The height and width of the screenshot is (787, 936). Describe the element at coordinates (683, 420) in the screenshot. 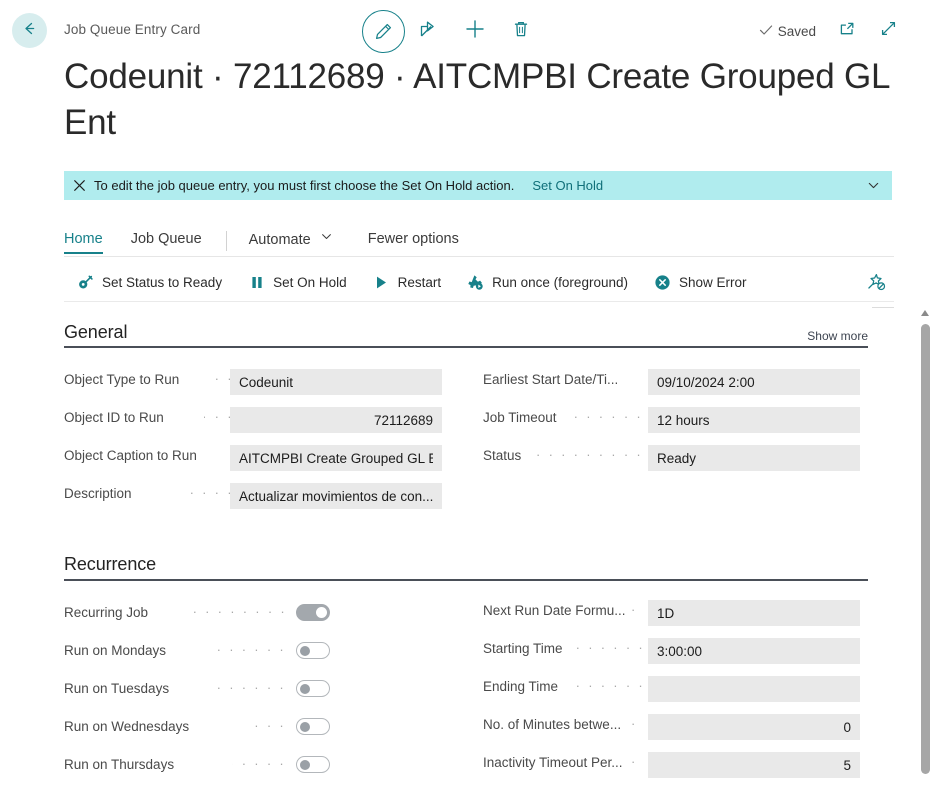

I see `field-value-text: 12 hours` at that location.